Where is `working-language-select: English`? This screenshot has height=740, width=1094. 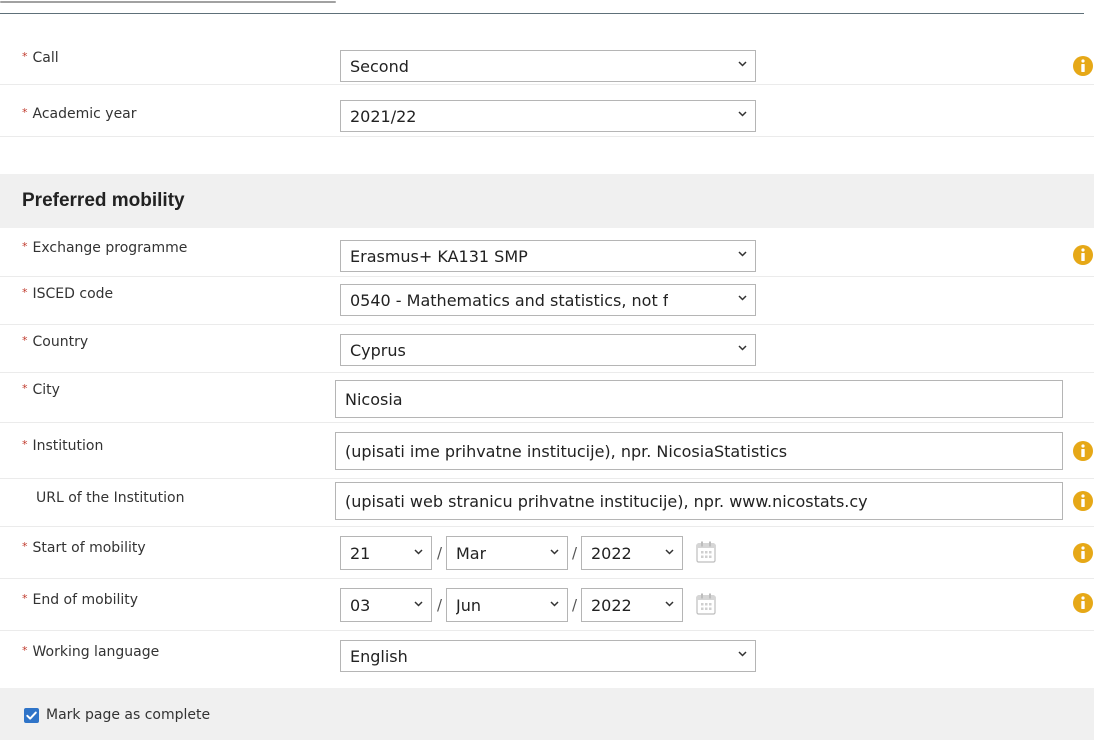 working-language-select: English is located at coordinates (548, 656).